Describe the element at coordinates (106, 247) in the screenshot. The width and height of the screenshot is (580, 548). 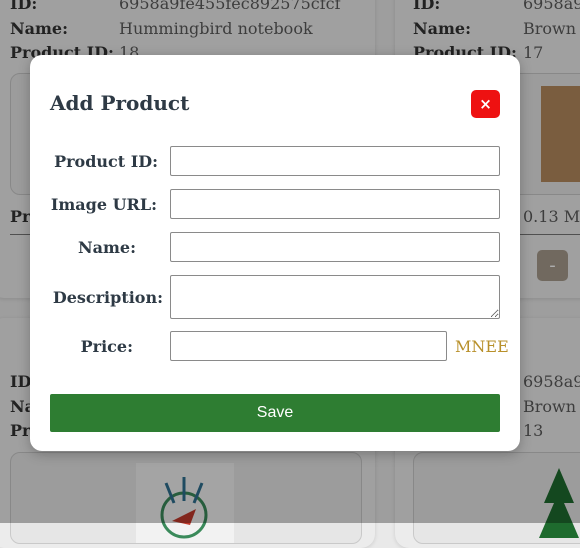
I see `name-label: Name:` at that location.